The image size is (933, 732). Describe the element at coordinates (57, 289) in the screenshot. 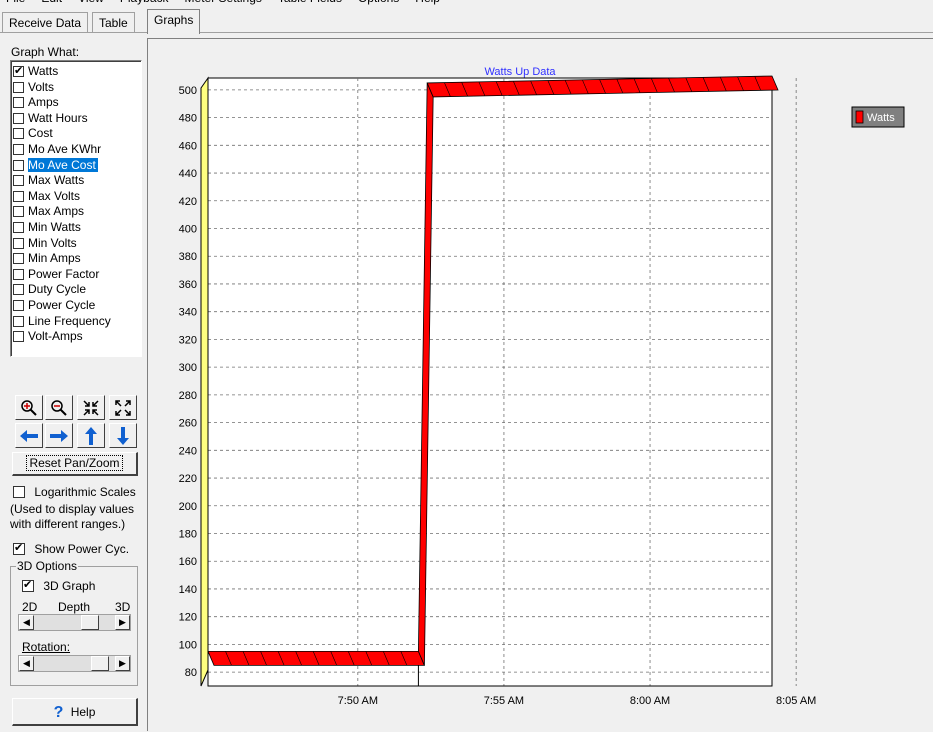

I see `graph-item-label: Duty Cycle` at that location.